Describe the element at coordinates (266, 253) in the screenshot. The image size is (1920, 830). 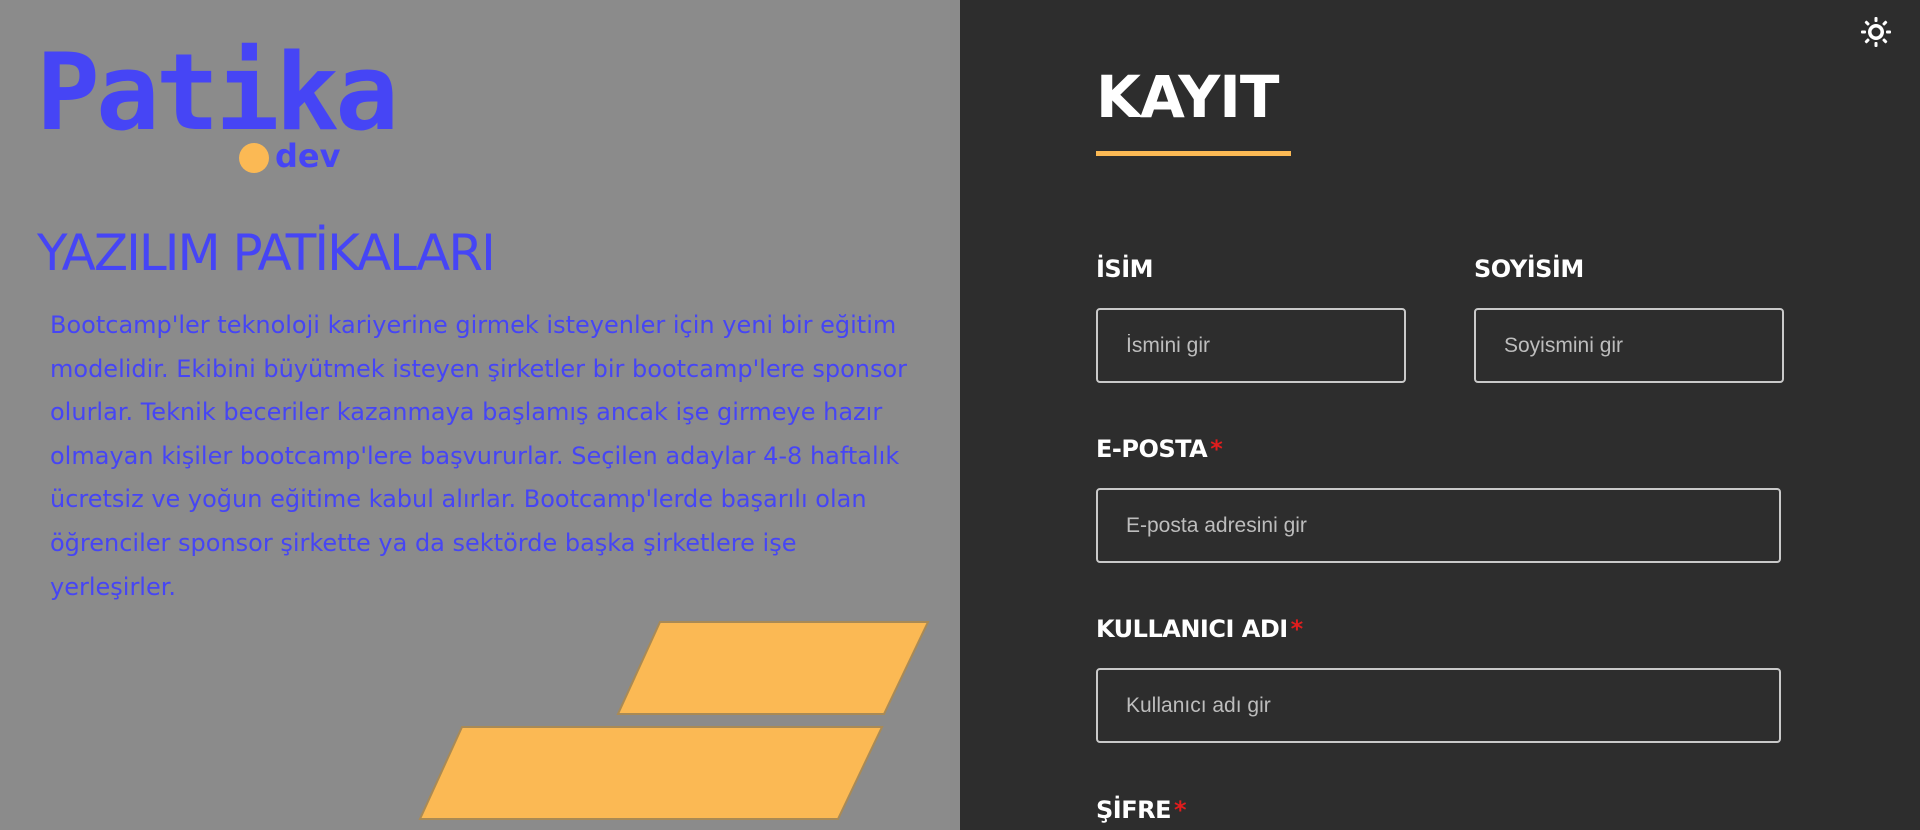
I see `panel-title: YAZILIM PATİKALARI` at that location.